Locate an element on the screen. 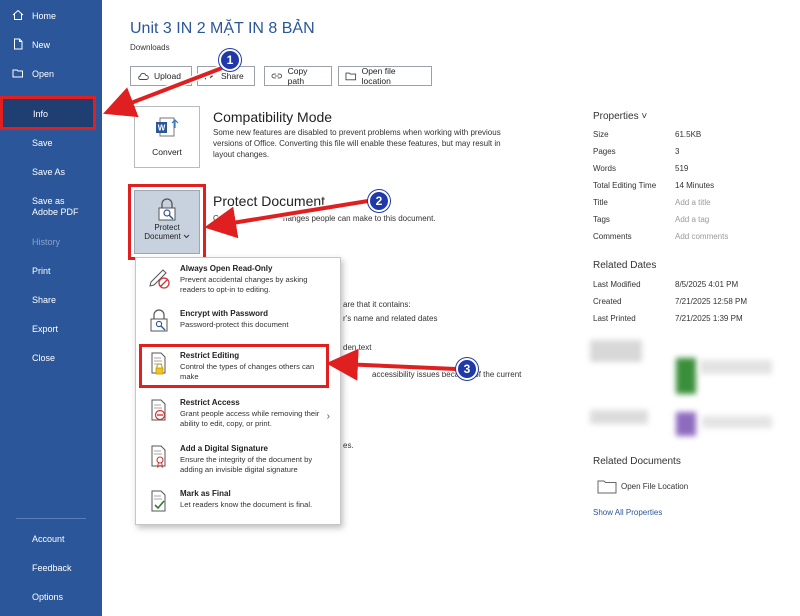  share-icon is located at coordinates (209, 76).